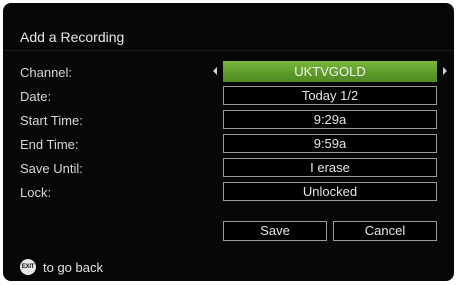 The width and height of the screenshot is (458, 285). What do you see at coordinates (72, 37) in the screenshot?
I see `dialog-title: Add a Recording` at bounding box center [72, 37].